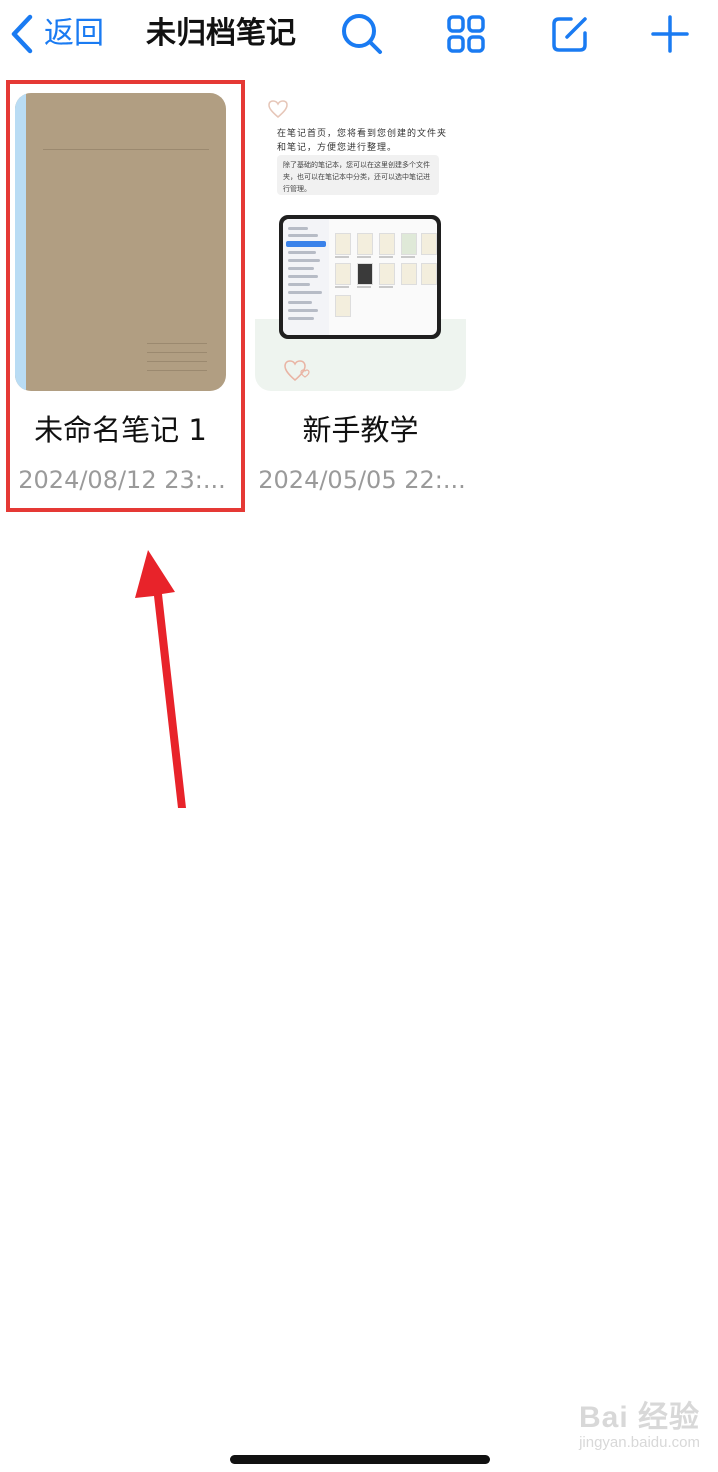 The width and height of the screenshot is (718, 1472). I want to click on watermark-sub: jingyan.baidu.com, so click(639, 1442).